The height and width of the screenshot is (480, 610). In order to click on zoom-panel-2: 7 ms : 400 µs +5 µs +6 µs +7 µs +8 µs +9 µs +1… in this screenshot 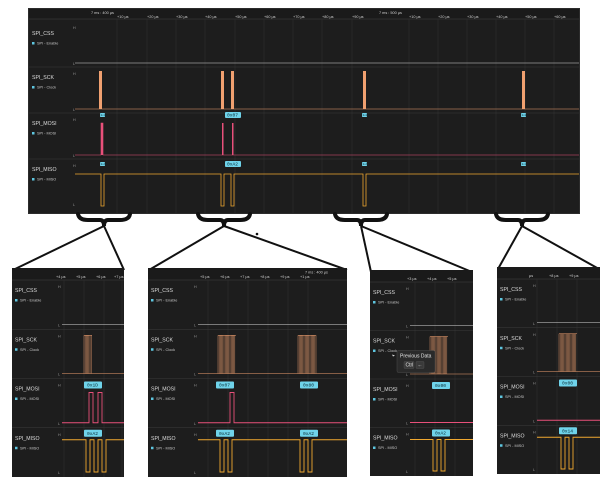, I will do `click(247, 372)`.